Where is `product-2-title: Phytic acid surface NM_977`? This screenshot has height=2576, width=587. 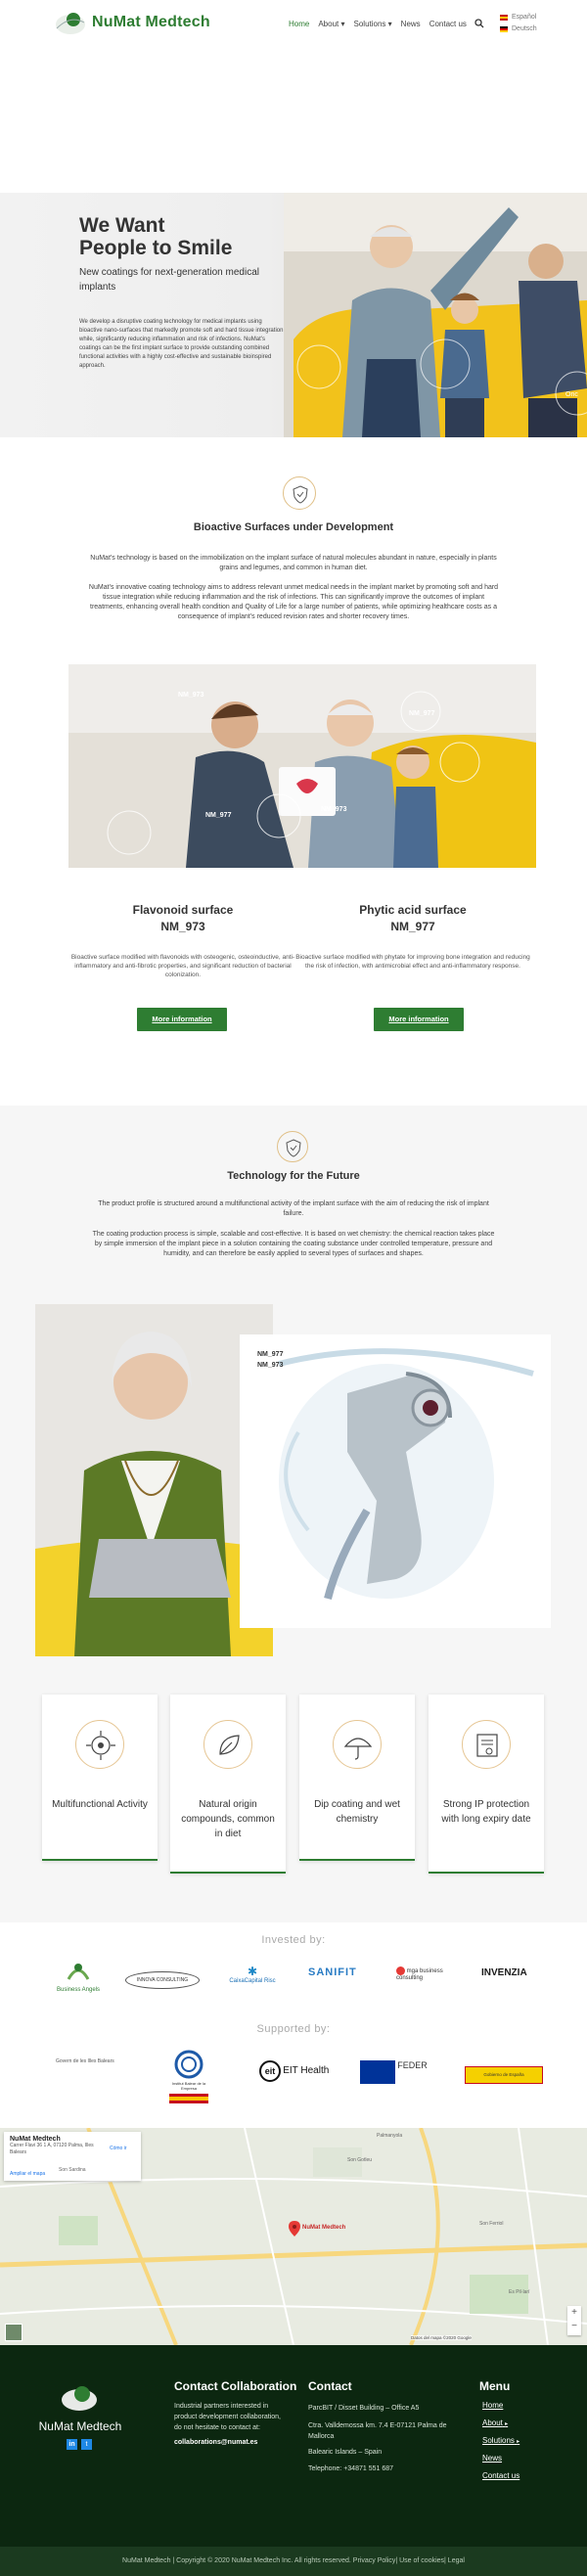 product-2-title: Phytic acid surface NM_977 is located at coordinates (413, 918).